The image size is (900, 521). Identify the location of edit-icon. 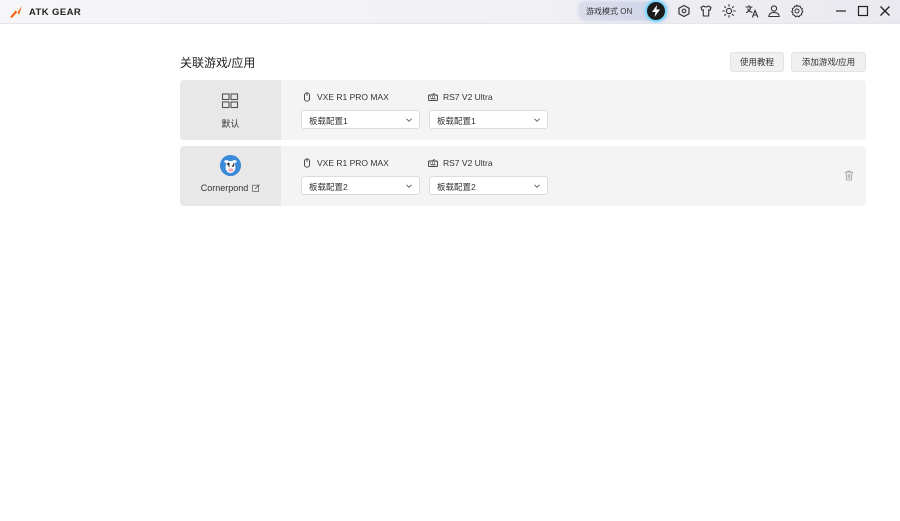
(256, 188).